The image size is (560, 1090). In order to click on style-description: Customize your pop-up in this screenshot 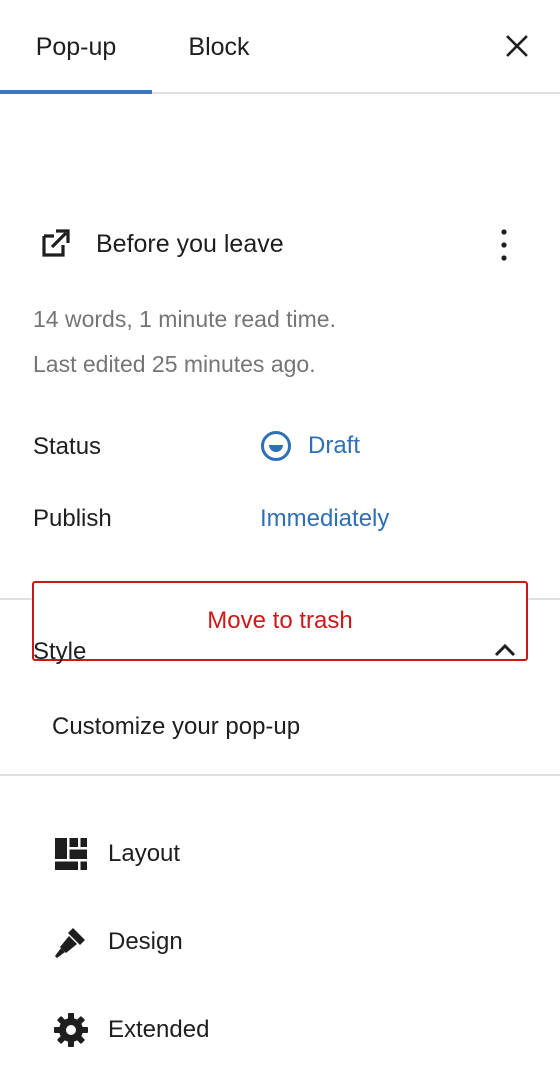, I will do `click(176, 726)`.